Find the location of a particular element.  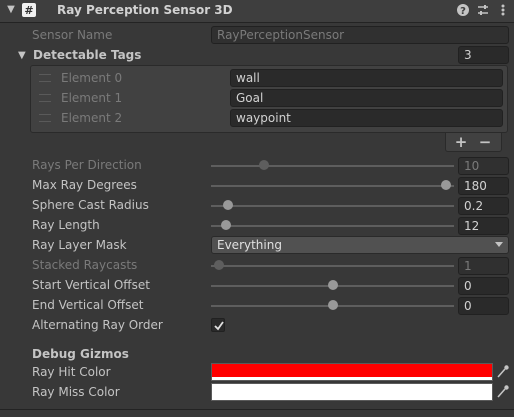

rays-per-direction-label: Rays Per Direction is located at coordinates (87, 165).